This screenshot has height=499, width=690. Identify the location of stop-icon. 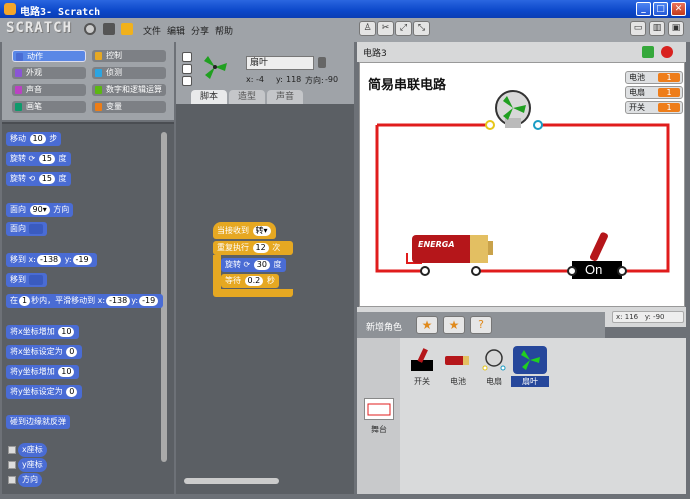
(667, 52).